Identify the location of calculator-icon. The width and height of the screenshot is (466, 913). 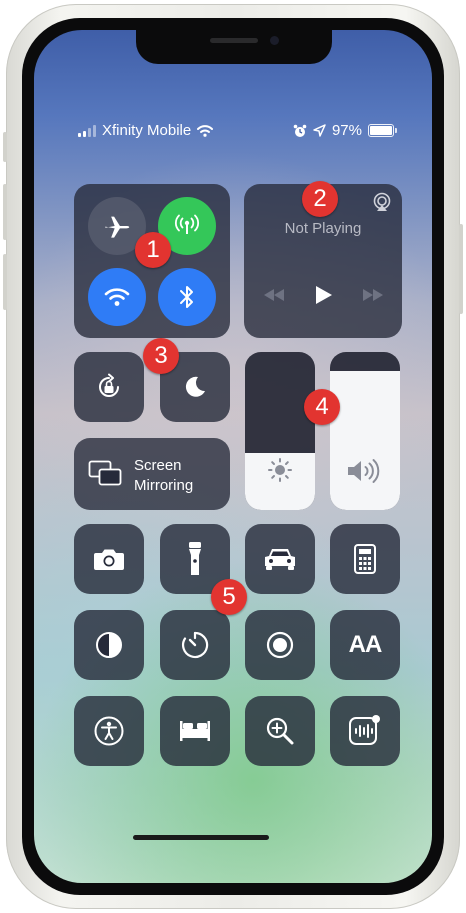
(365, 559).